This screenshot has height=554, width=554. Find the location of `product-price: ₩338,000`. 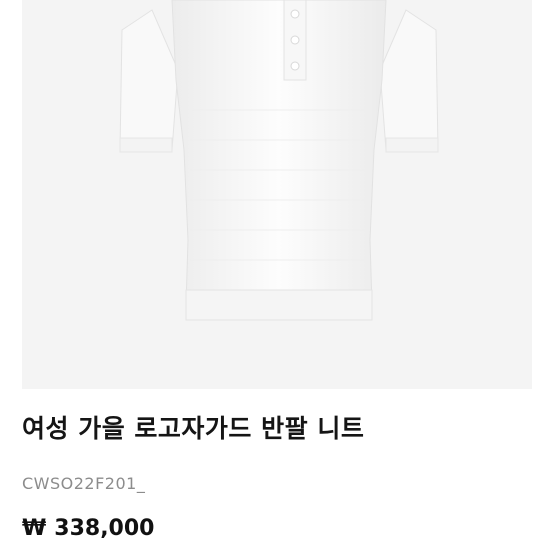

product-price: ₩338,000 is located at coordinates (88, 529).